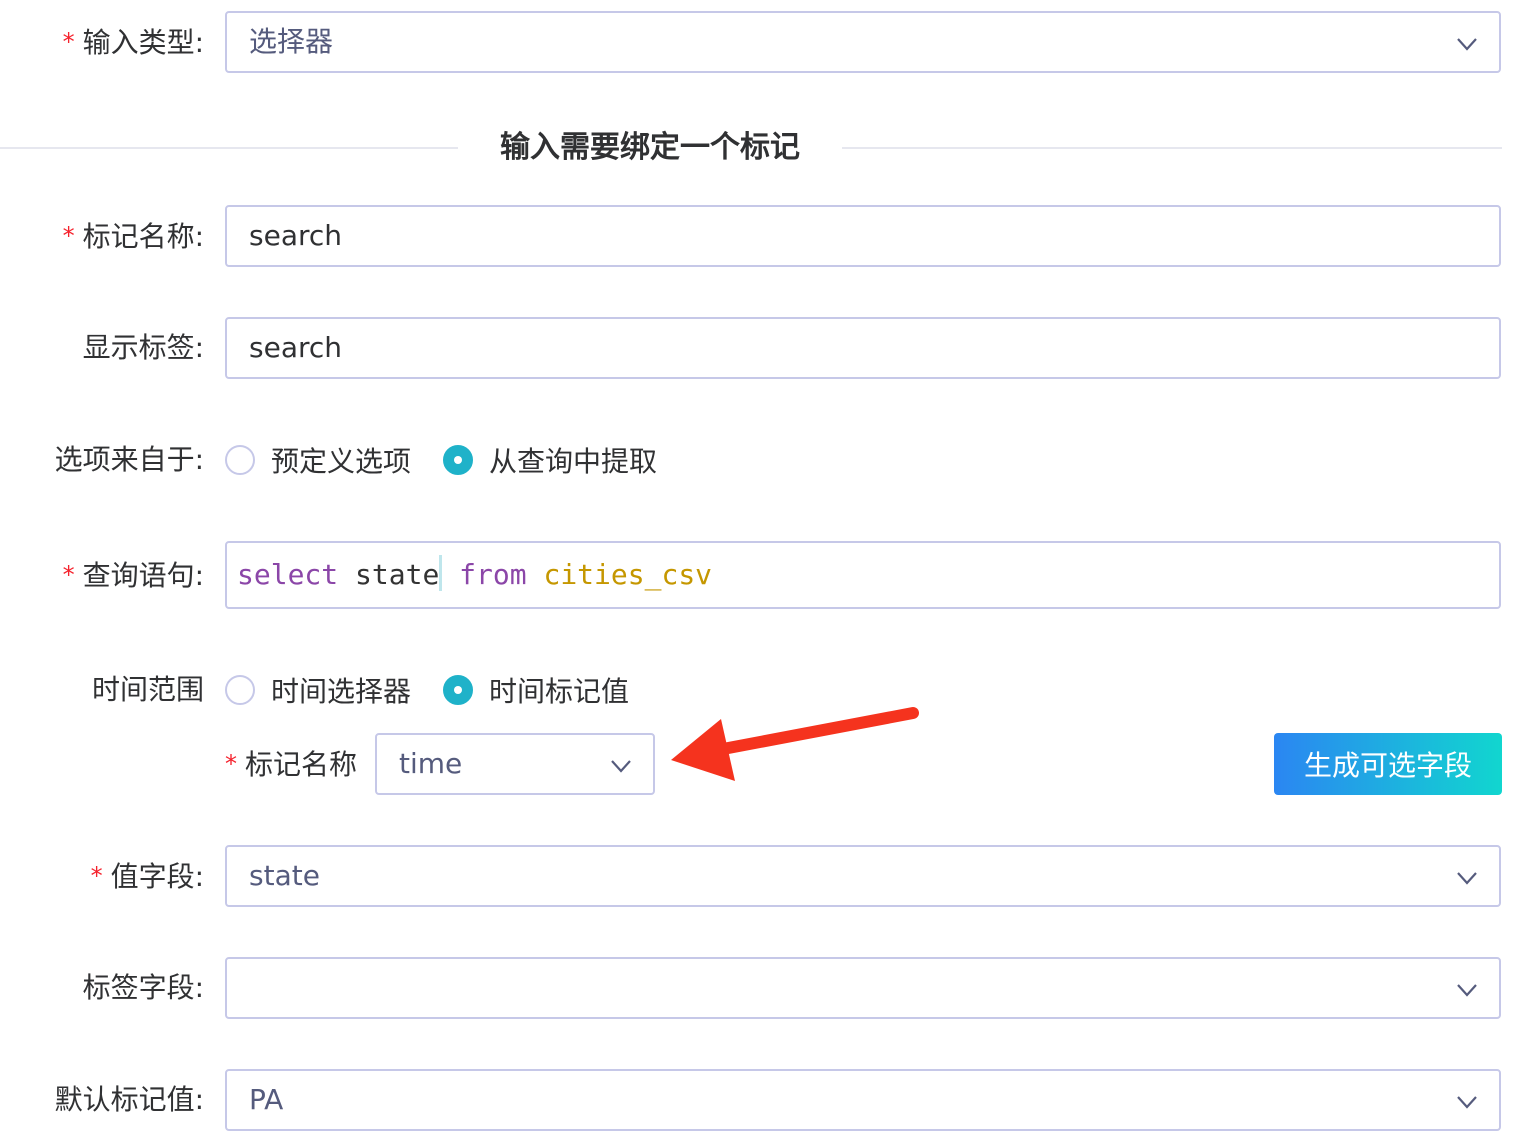 The image size is (1530, 1138). Describe the element at coordinates (133, 575) in the screenshot. I see `query-label: * 查询语句:` at that location.